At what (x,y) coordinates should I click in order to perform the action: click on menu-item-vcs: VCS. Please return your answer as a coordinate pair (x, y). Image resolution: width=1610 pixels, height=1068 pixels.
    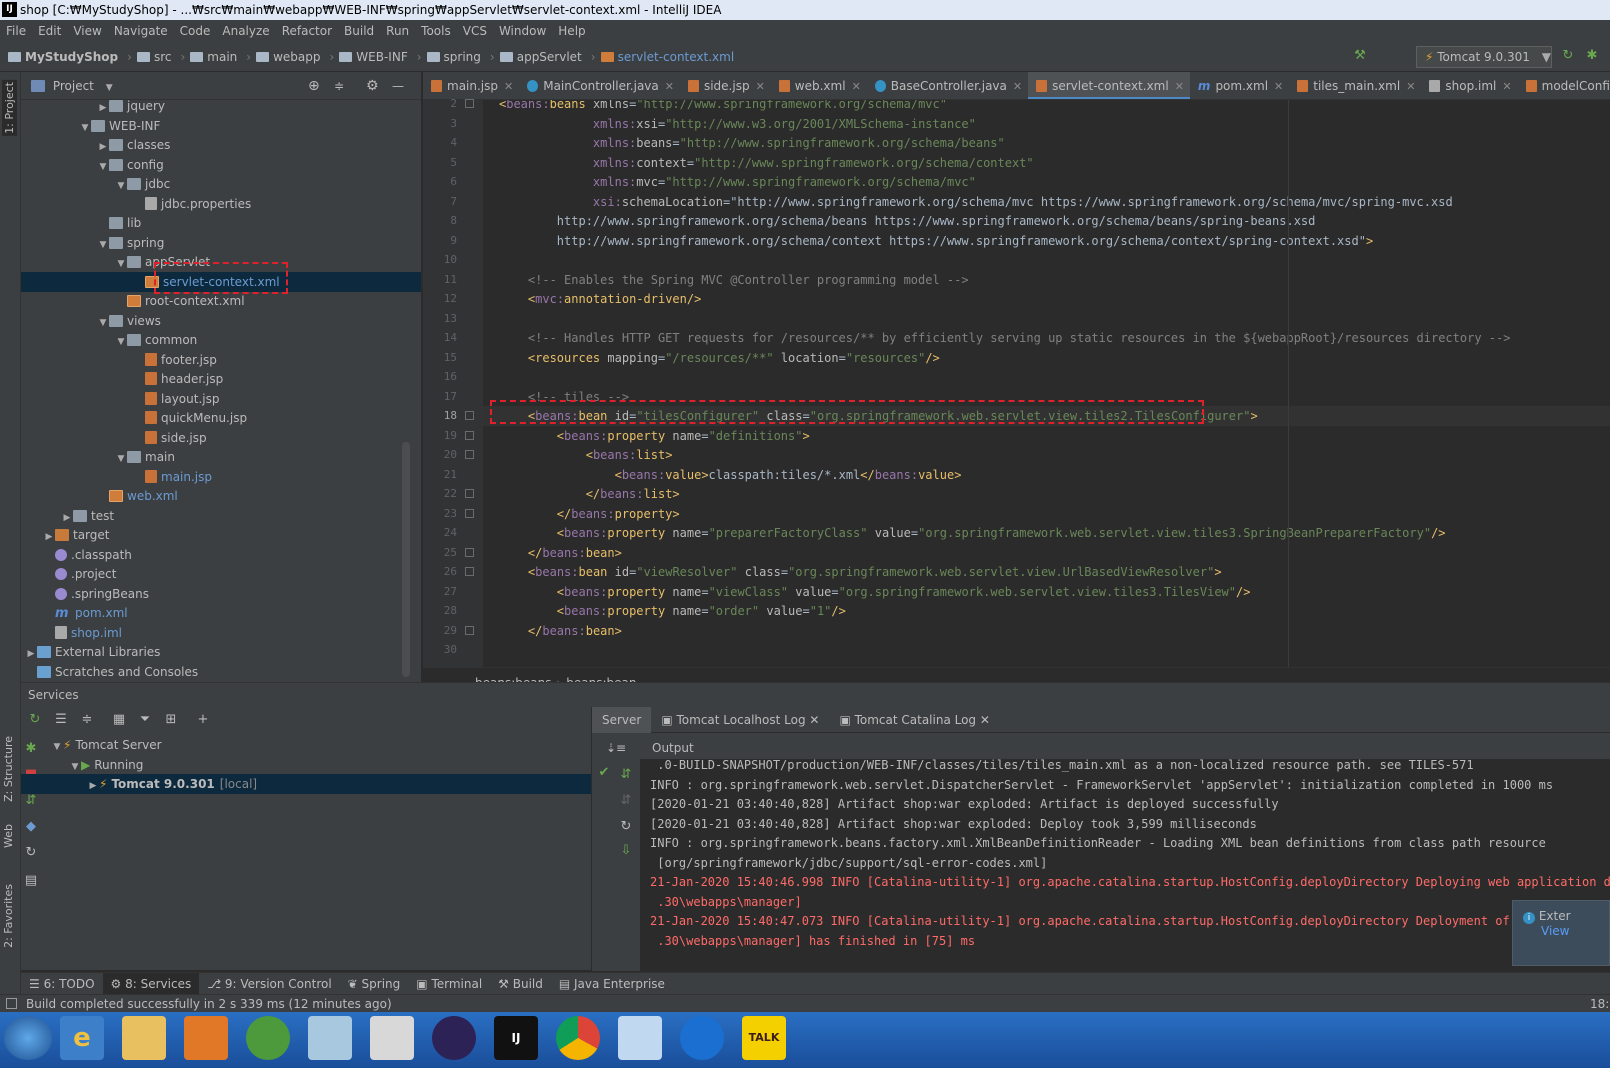
    Looking at the image, I should click on (475, 31).